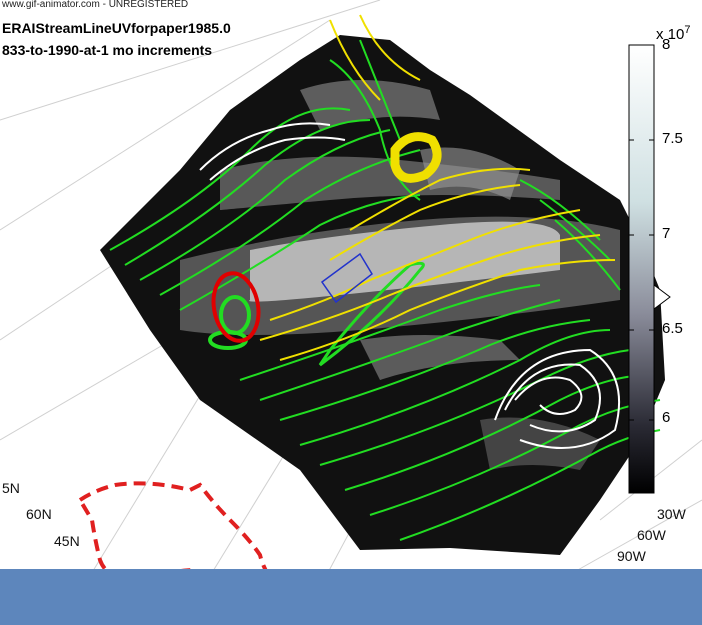 The width and height of the screenshot is (702, 625). Describe the element at coordinates (116, 28) in the screenshot. I see `figure-title-line1: ERAIStreamLineUVforpaper1985.0` at that location.